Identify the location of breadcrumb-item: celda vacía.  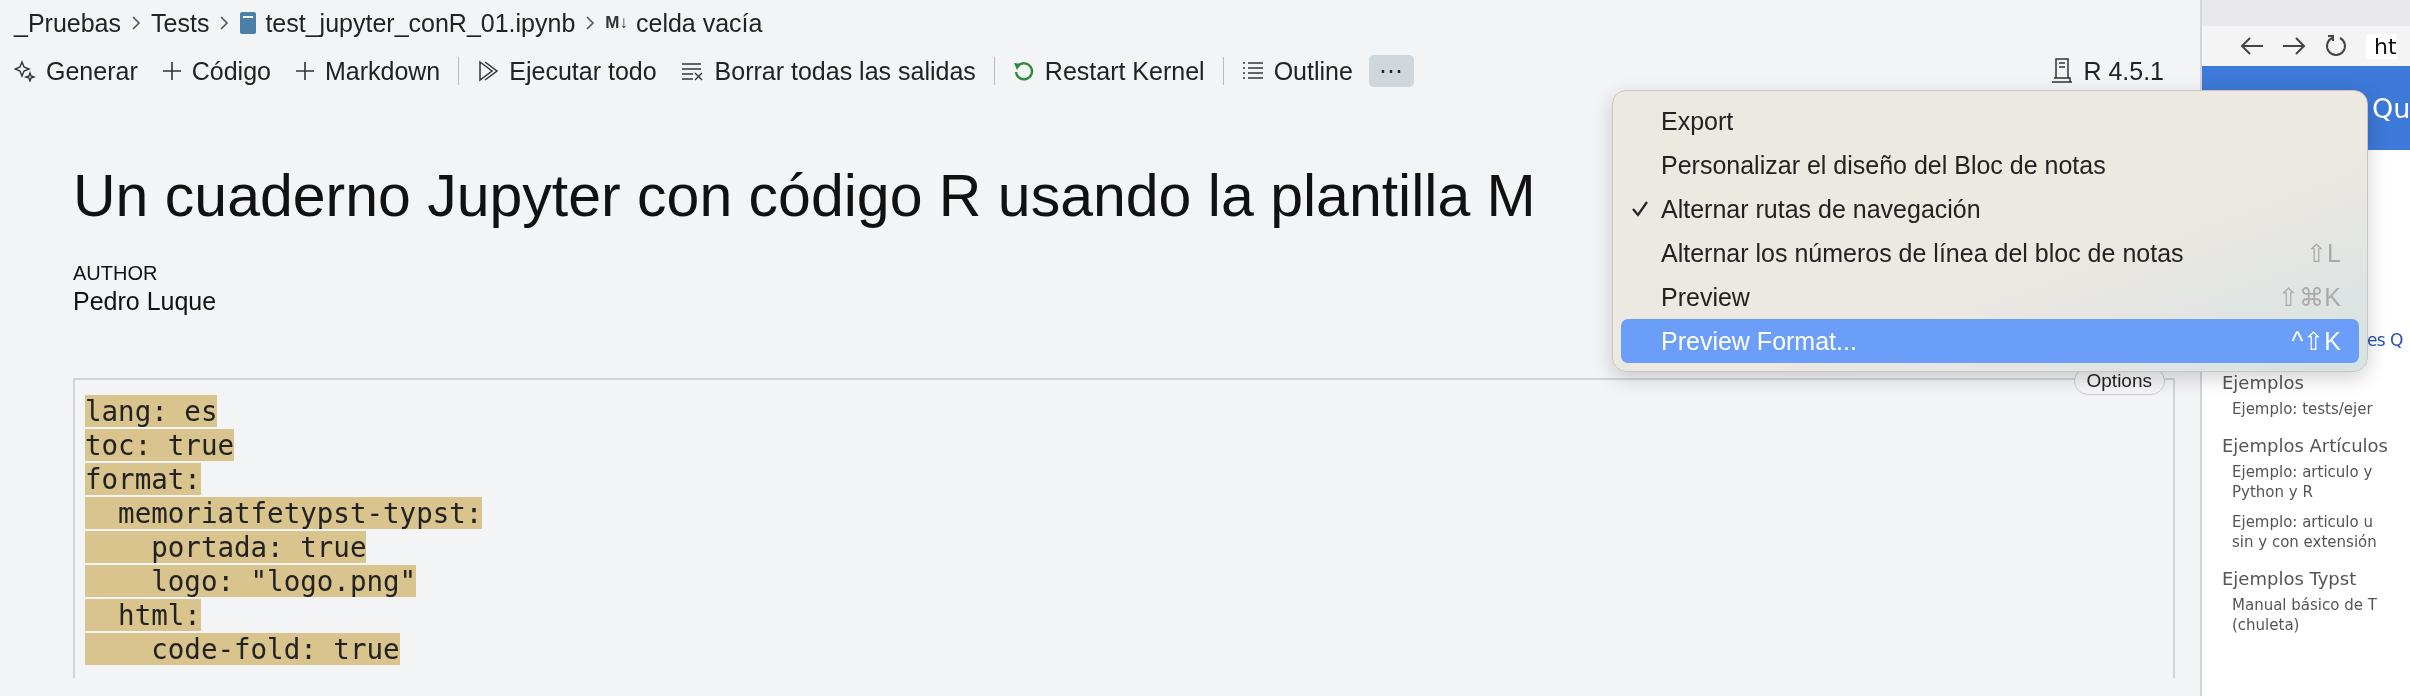
(699, 23).